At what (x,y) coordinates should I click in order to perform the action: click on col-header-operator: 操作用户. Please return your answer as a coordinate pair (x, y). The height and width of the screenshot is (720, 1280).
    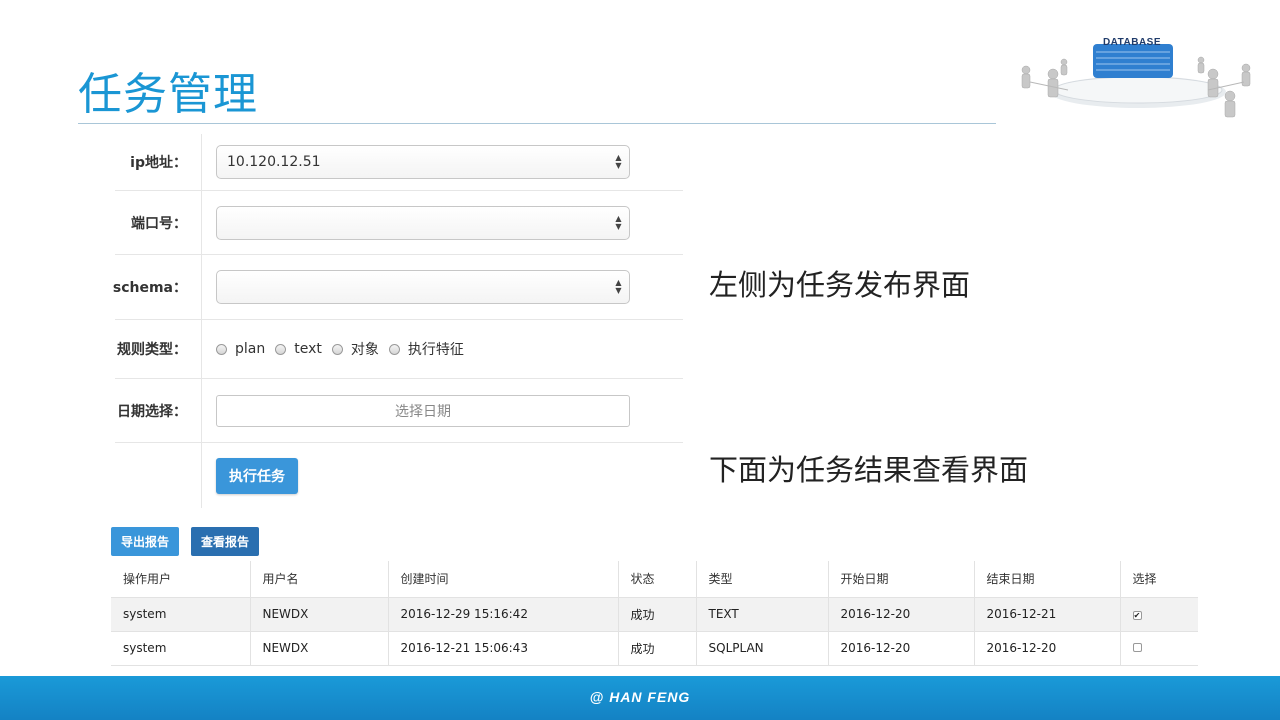
    Looking at the image, I should click on (181, 579).